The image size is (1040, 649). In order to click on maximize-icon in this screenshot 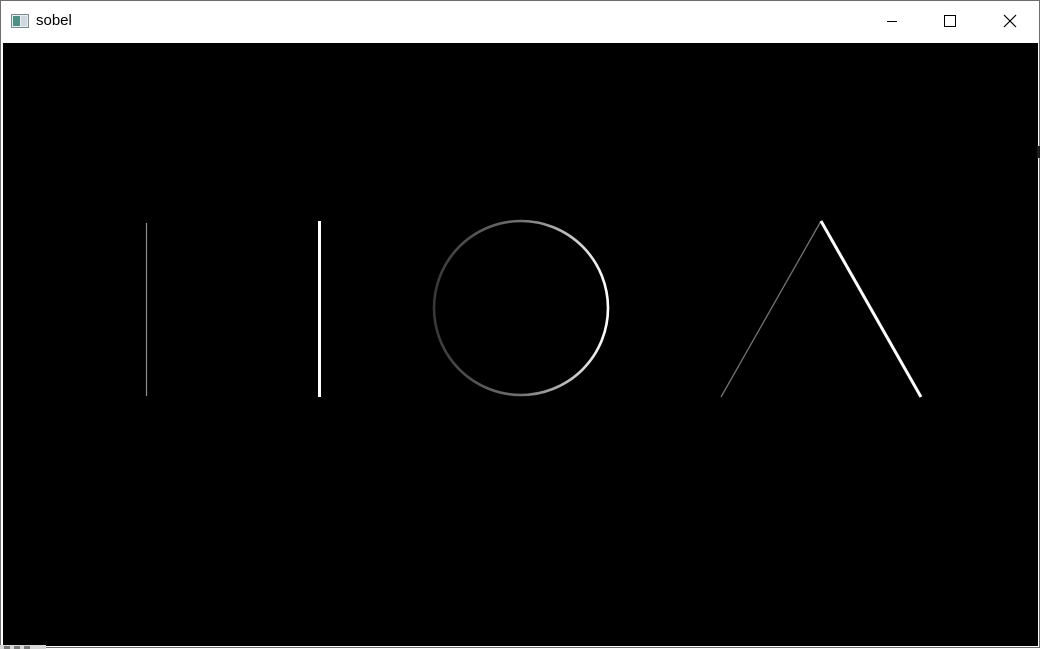, I will do `click(950, 21)`.